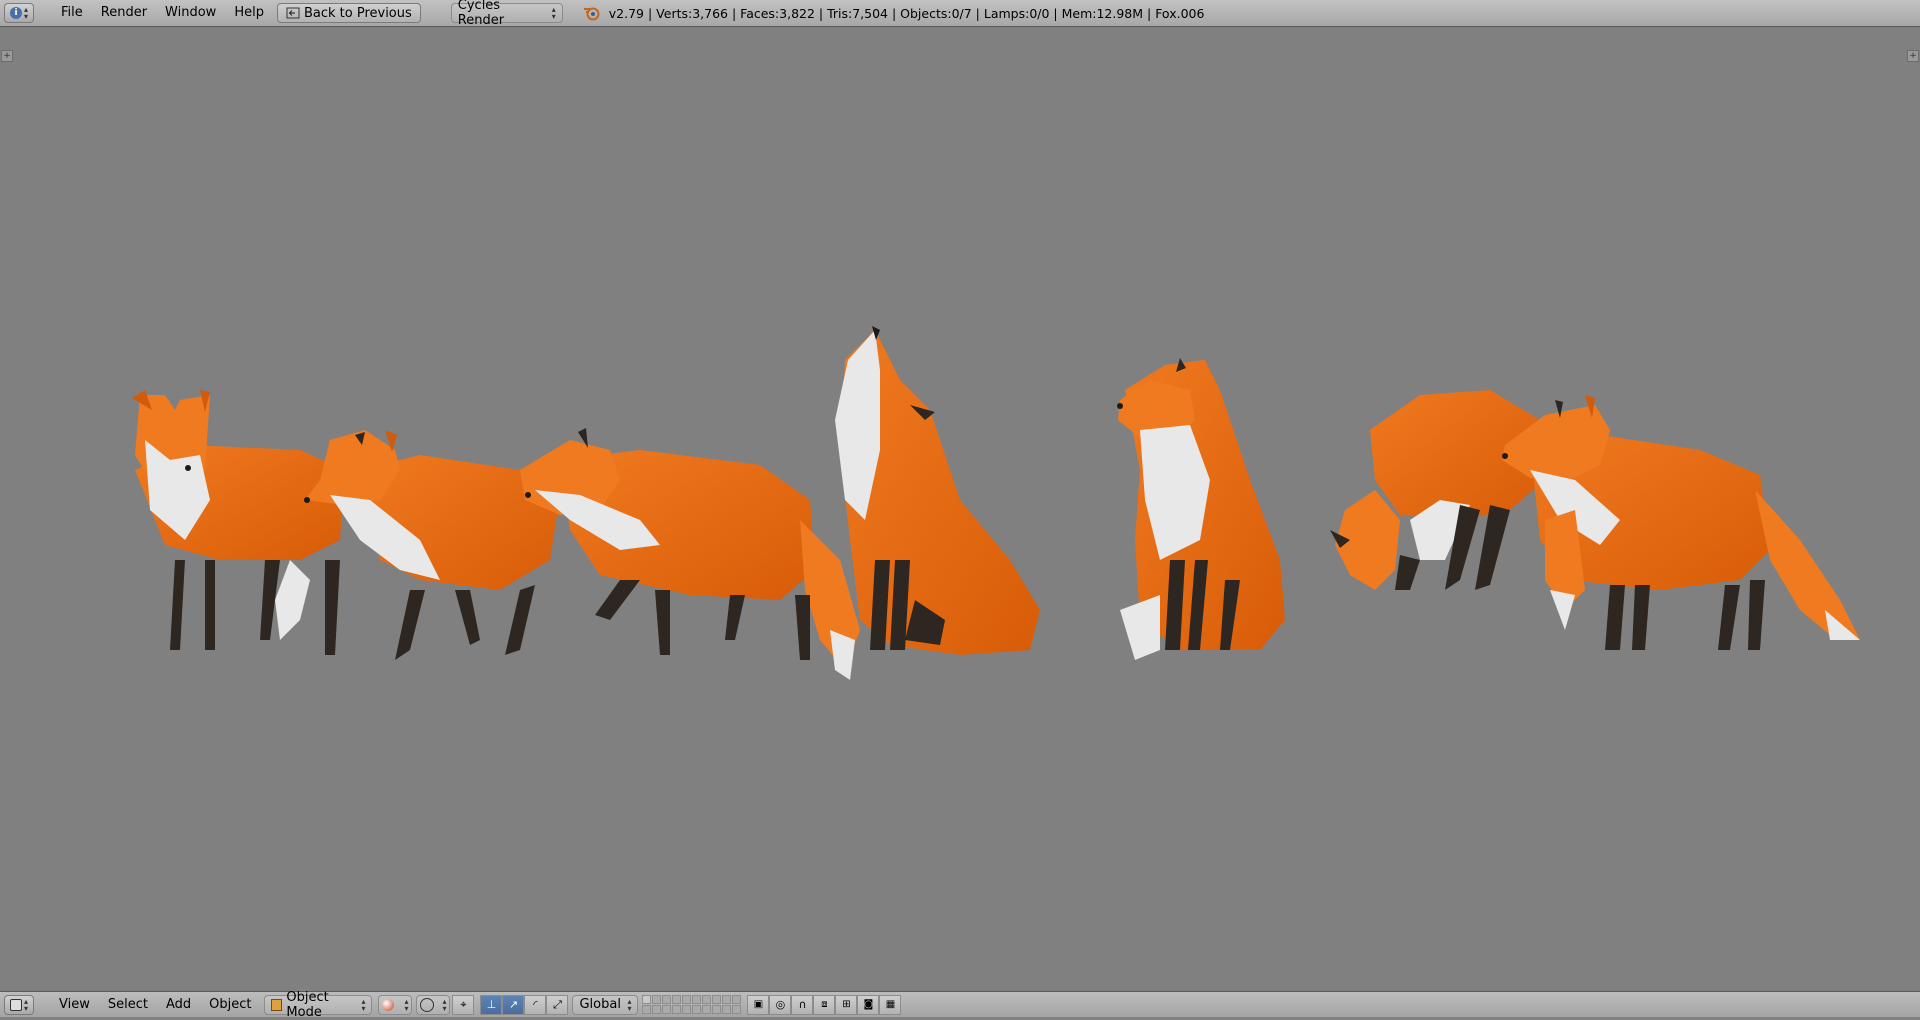  I want to click on shading-sphere-icon, so click(388, 1004).